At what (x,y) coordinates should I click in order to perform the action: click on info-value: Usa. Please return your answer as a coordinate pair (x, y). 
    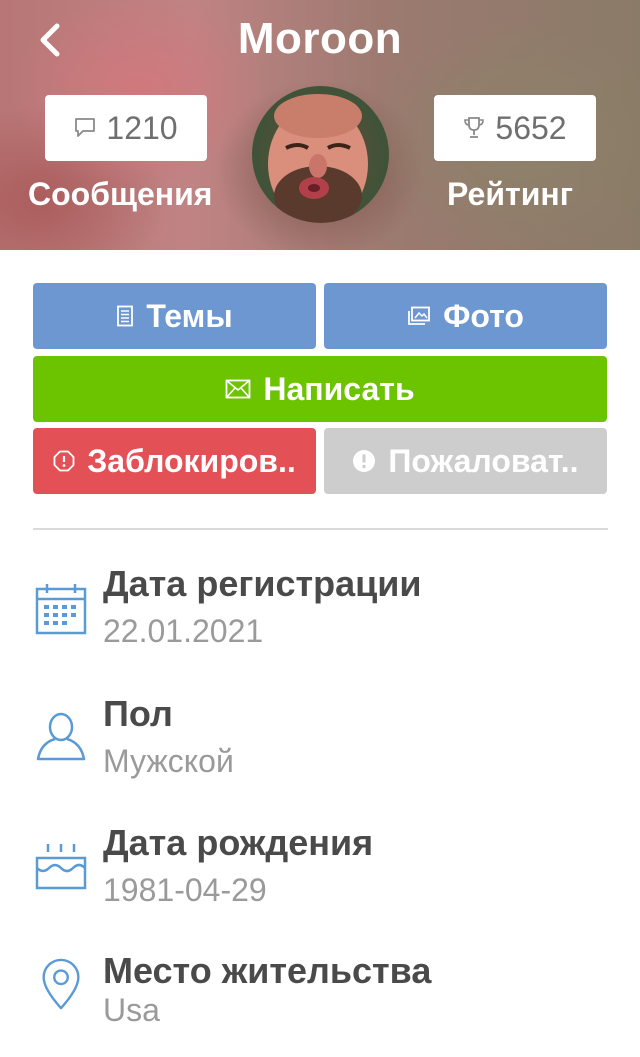
    Looking at the image, I should click on (131, 1010).